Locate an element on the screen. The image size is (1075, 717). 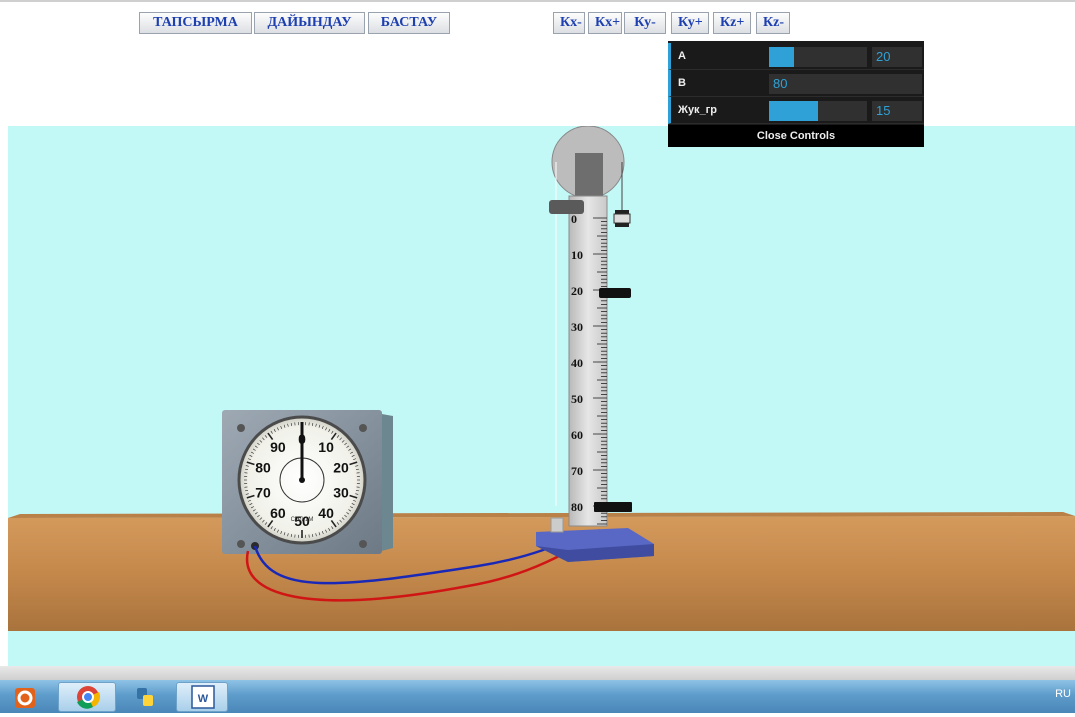
control-b-value: 80 is located at coordinates (845, 84).